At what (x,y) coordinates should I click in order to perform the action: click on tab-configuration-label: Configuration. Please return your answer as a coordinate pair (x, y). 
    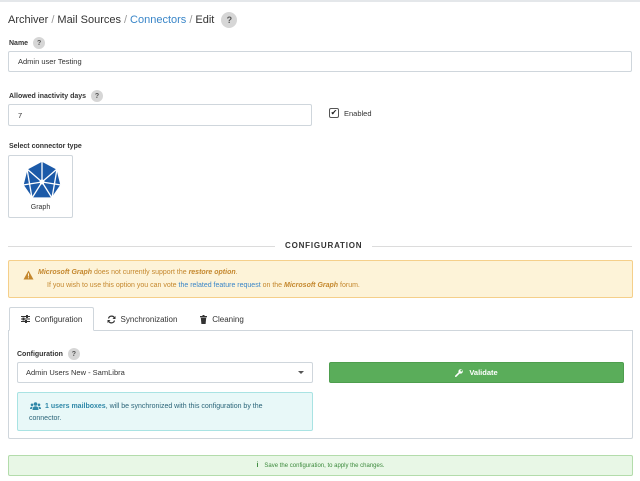
    Looking at the image, I should click on (58, 319).